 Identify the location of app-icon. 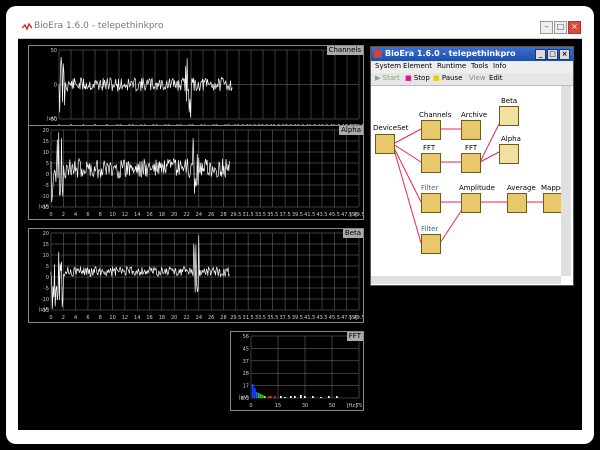
(27, 26).